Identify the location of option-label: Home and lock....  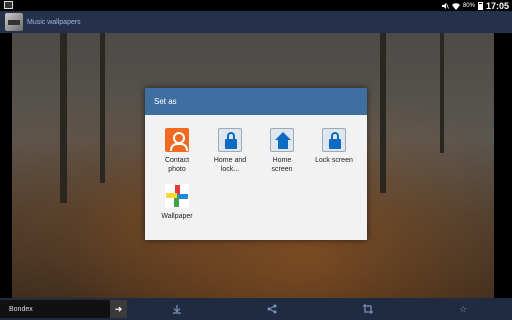
(230, 165).